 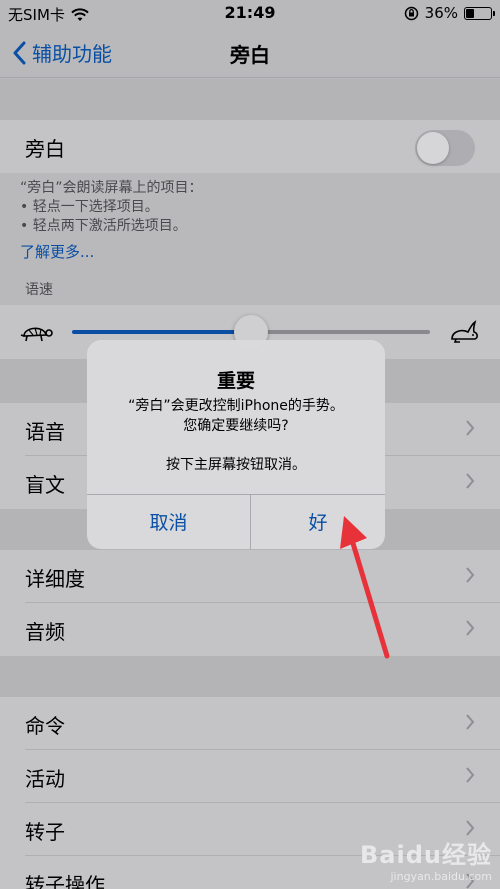 I want to click on alert-message-line-1: “旁白”会更改控制iPhone的手势。, so click(x=236, y=406).